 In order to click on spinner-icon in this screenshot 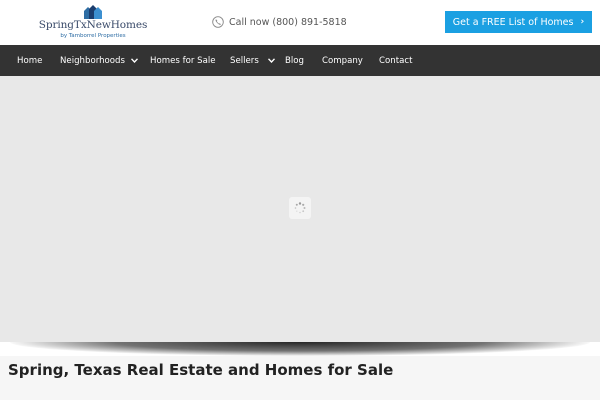, I will do `click(300, 208)`.